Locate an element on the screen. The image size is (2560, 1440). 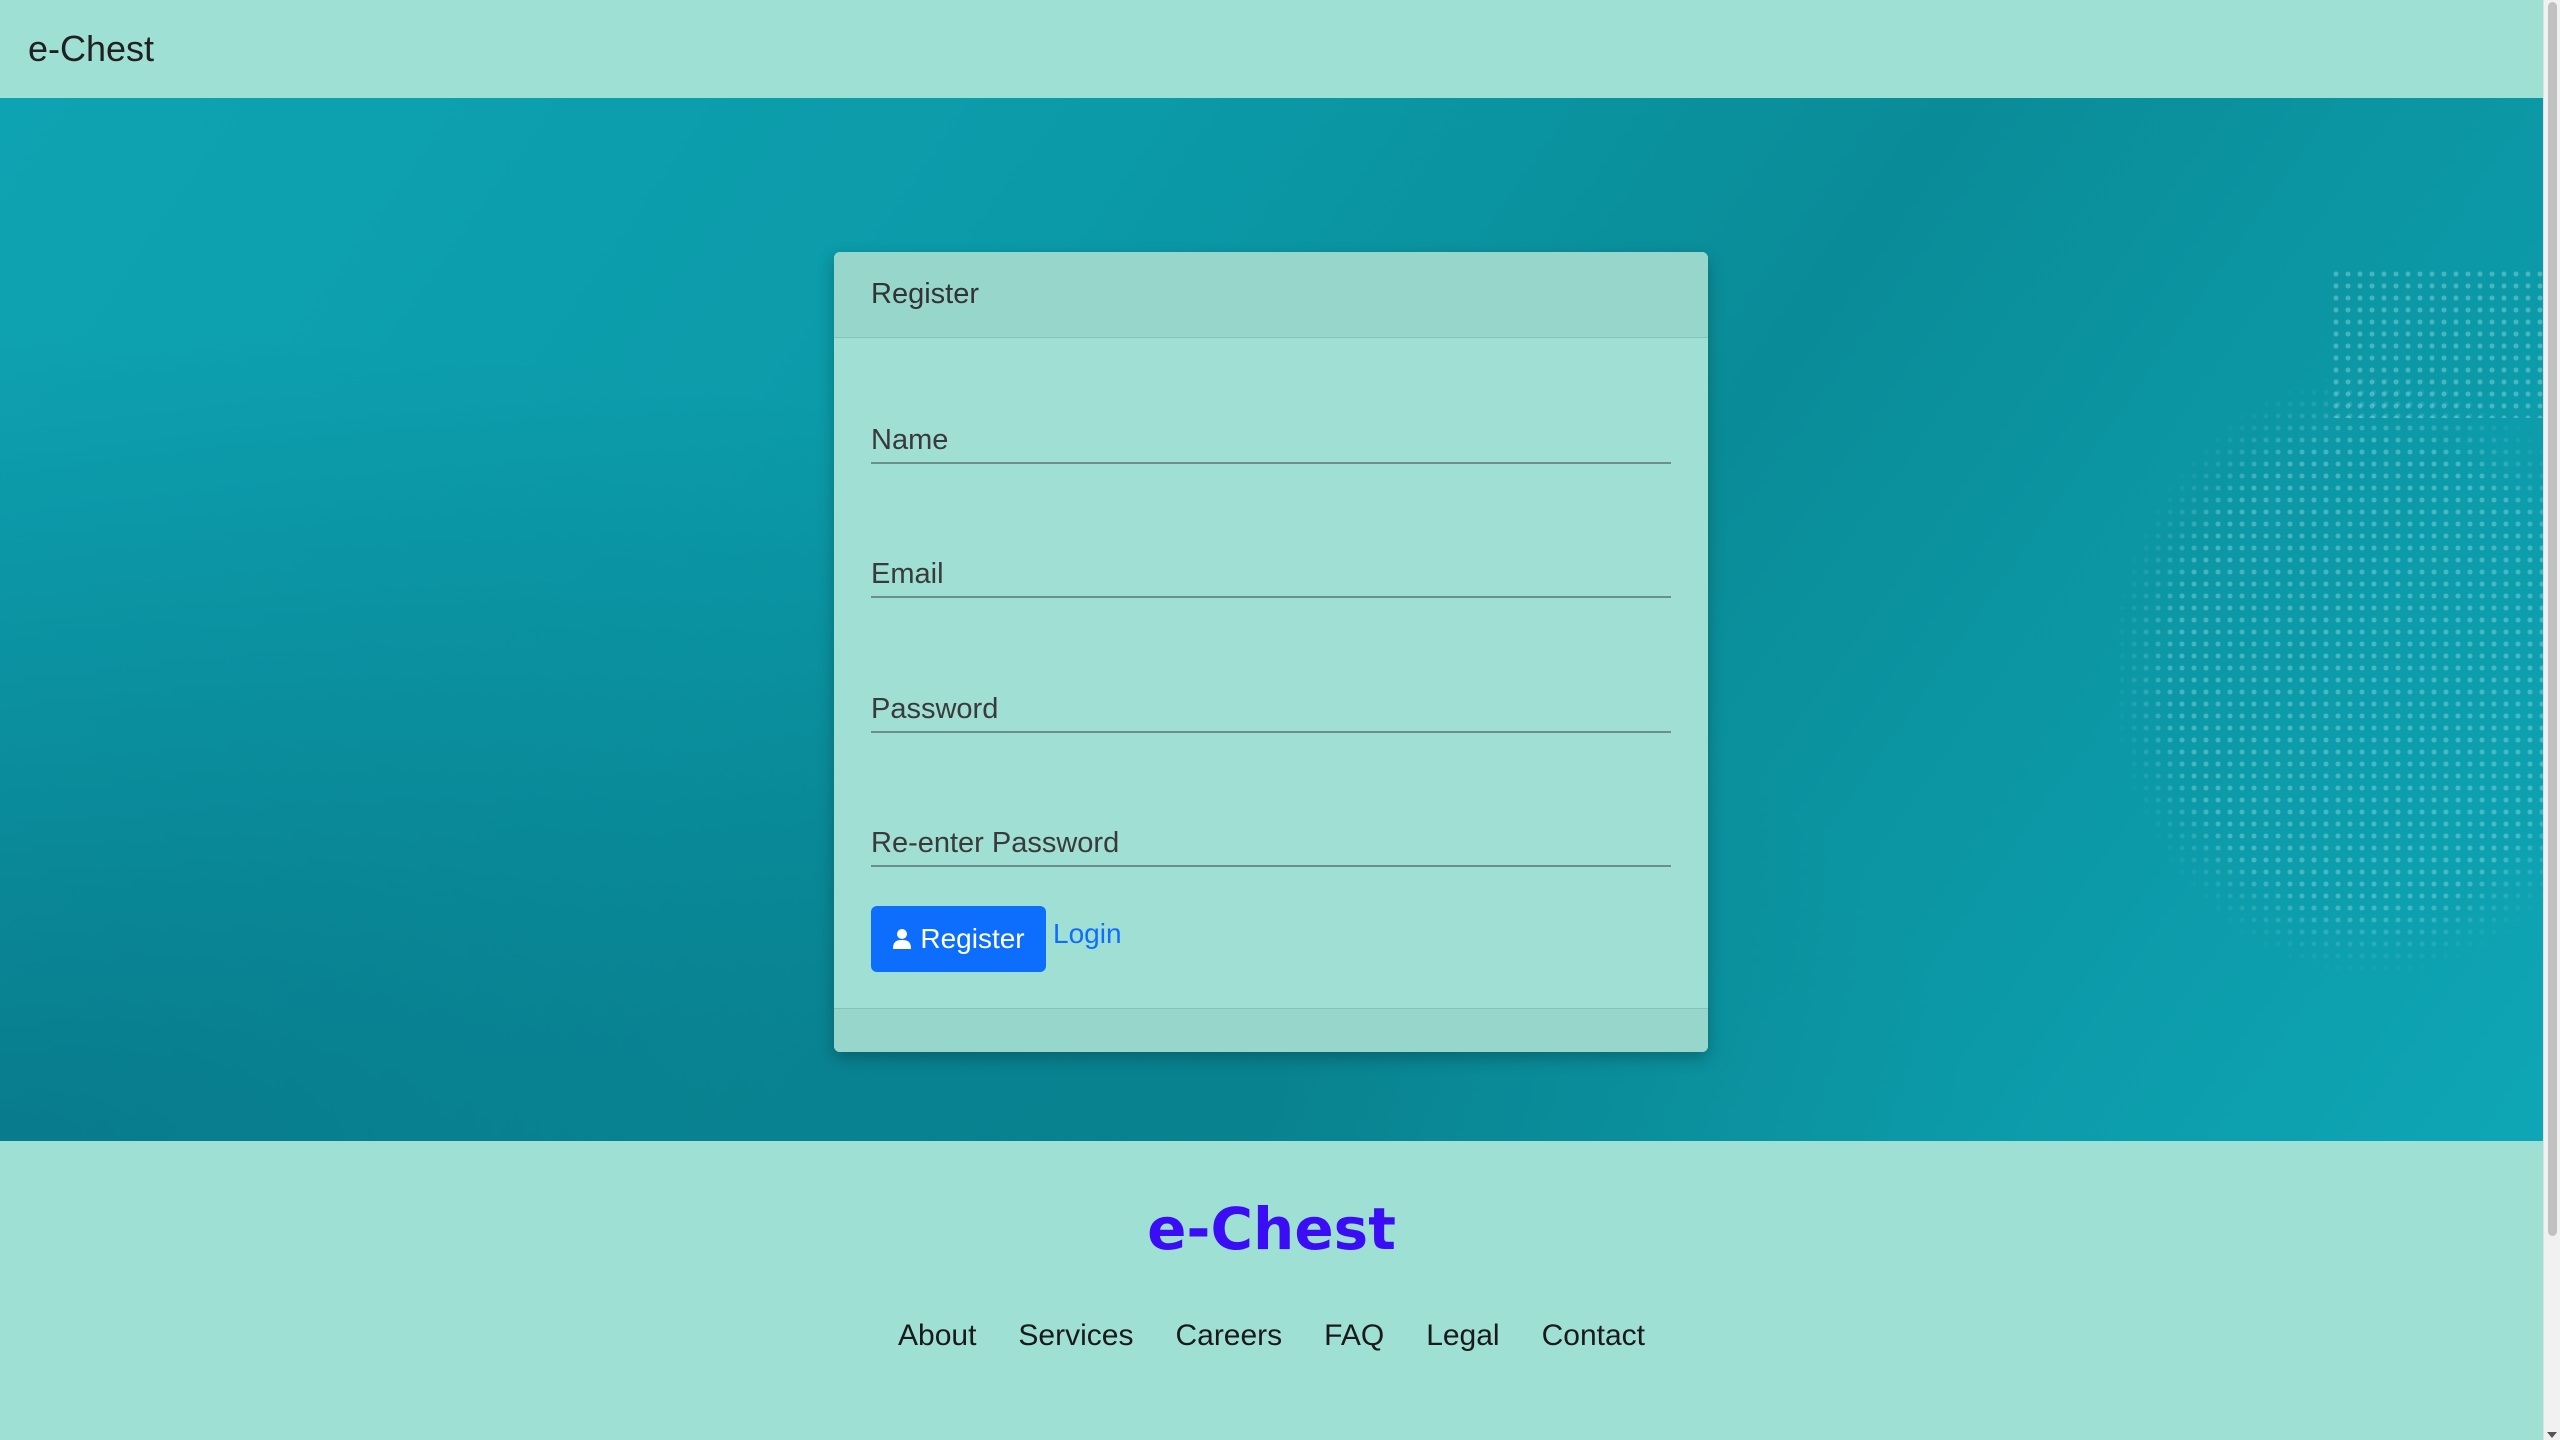
register-button: Register is located at coordinates (958, 939).